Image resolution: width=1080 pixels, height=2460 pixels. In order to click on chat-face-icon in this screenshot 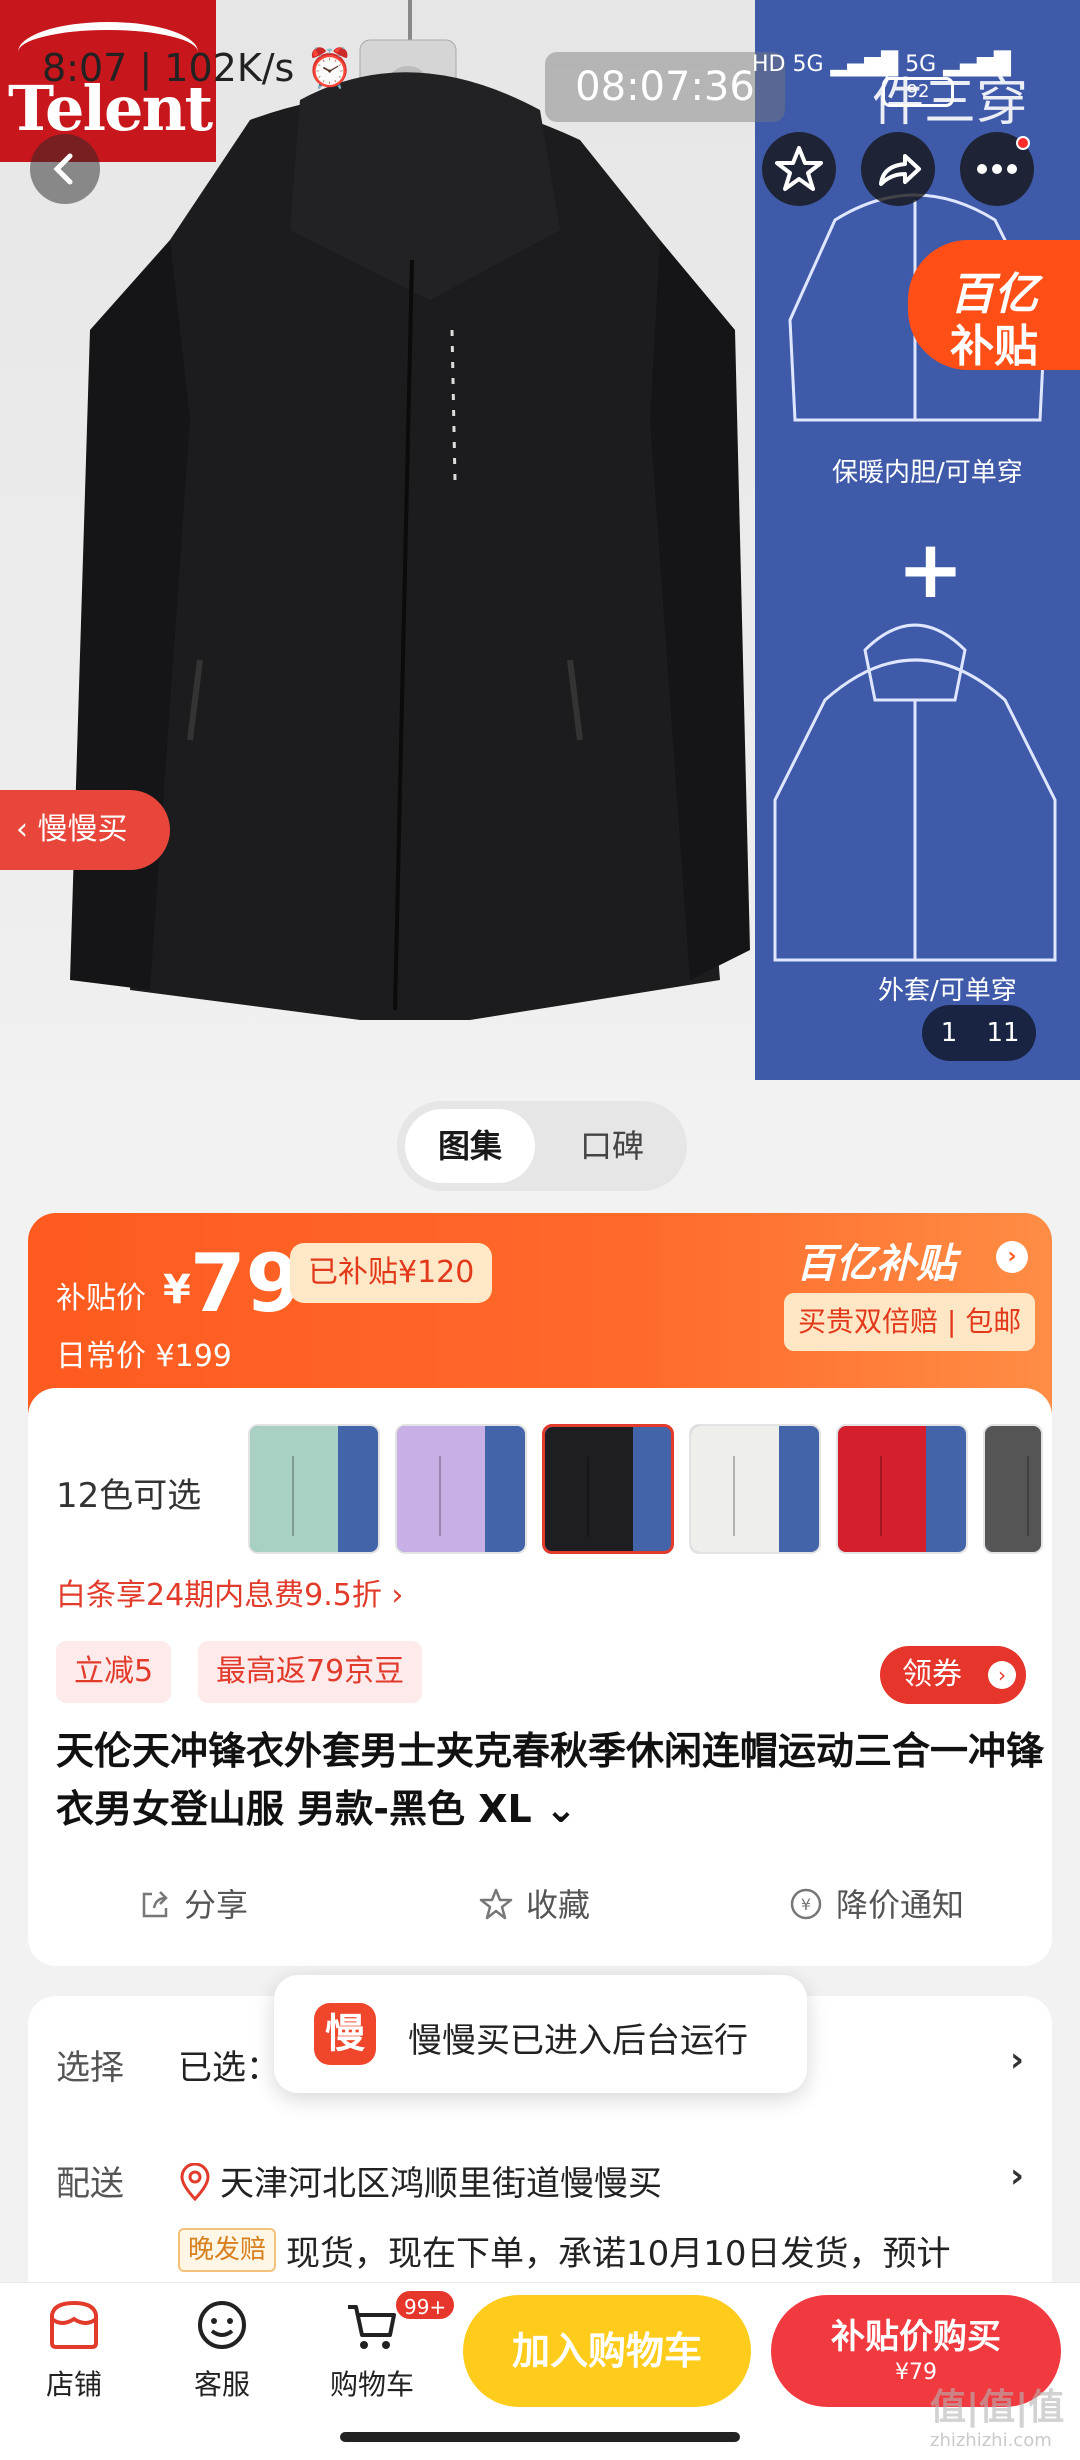, I will do `click(222, 2325)`.